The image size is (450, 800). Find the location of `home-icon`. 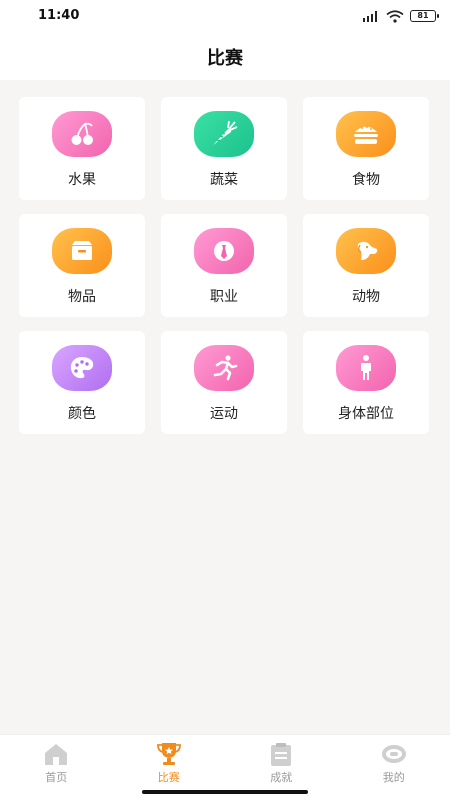

home-icon is located at coordinates (56, 754).